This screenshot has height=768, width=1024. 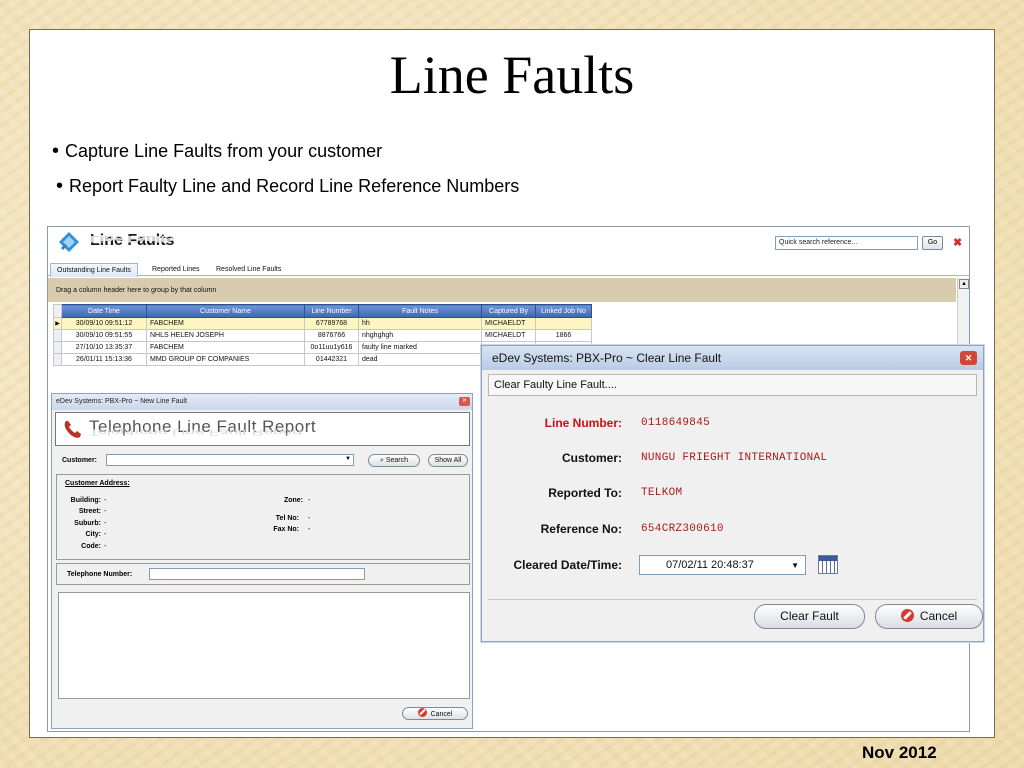 I want to click on fax-no-value: -, so click(x=309, y=529).